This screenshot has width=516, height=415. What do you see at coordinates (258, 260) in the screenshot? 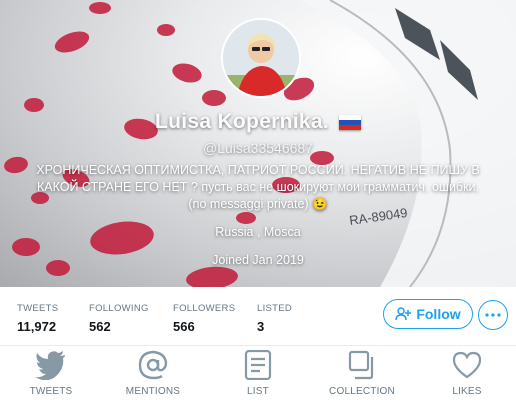
I see `profile-joined-date: Joined Jan 2019` at bounding box center [258, 260].